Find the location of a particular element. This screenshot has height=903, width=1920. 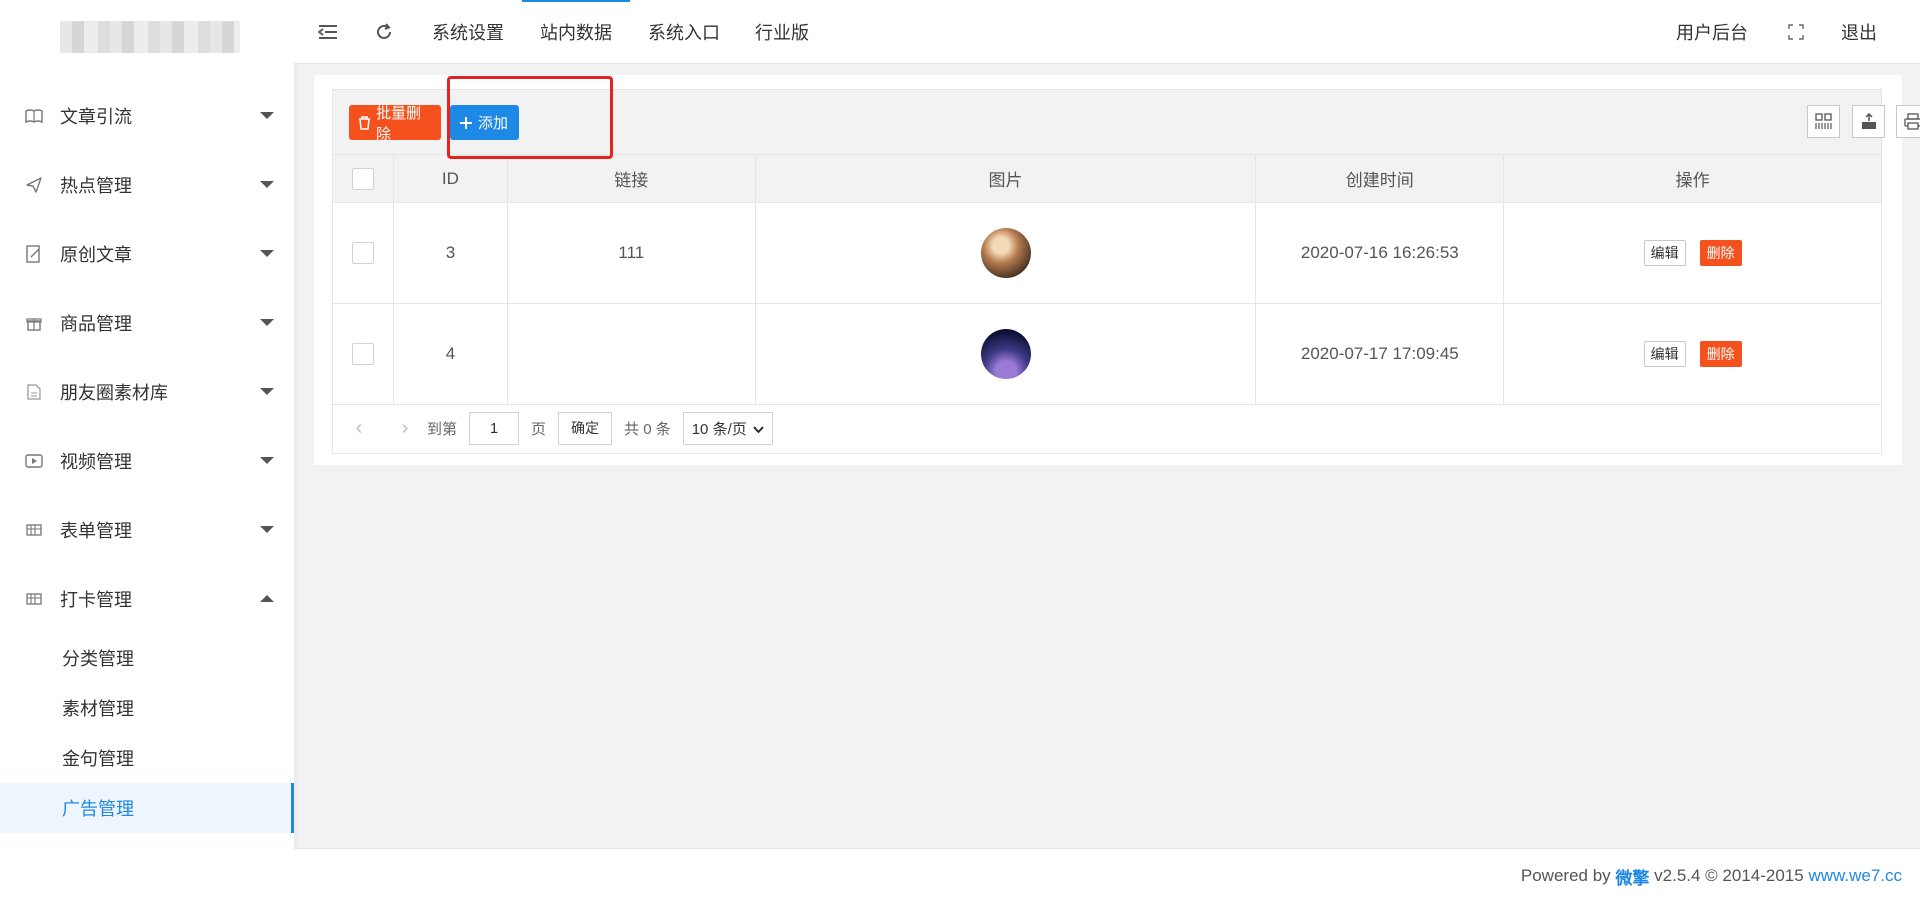

table-row: 3 111 2020-07-16 16:26:53 编辑 删除 is located at coordinates (1107, 253).